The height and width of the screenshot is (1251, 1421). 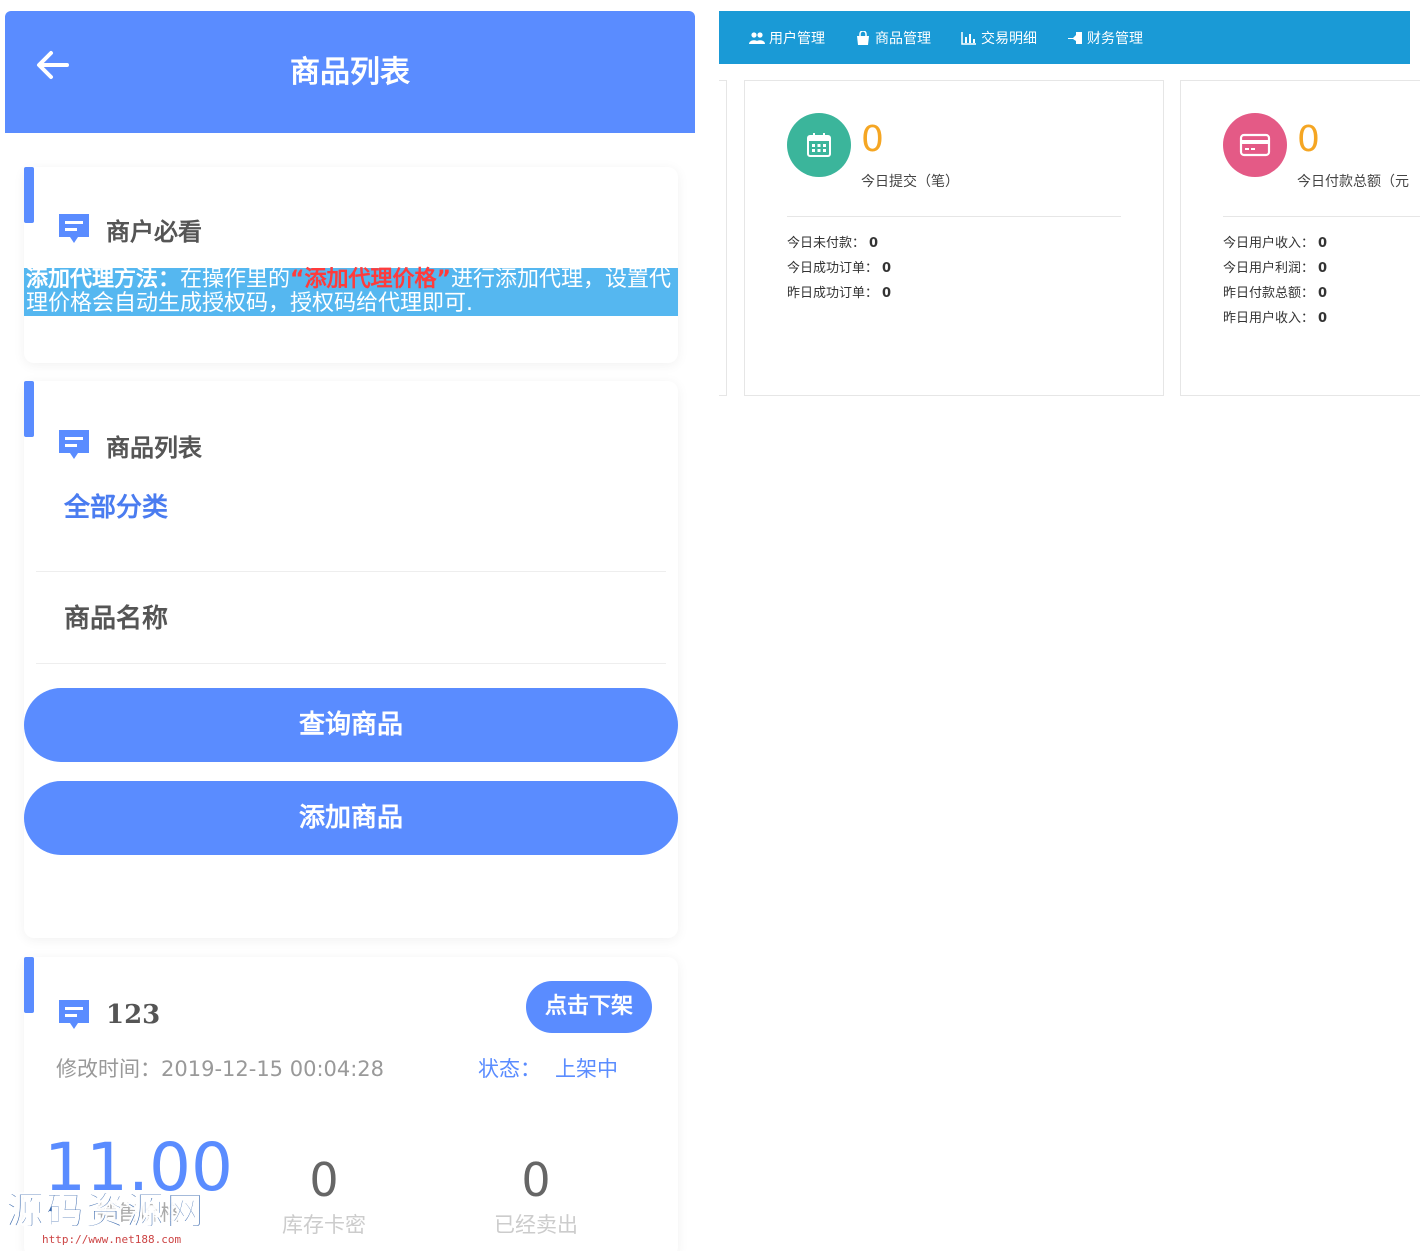 I want to click on watermark-text: 源码资源网, so click(x=106, y=1211).